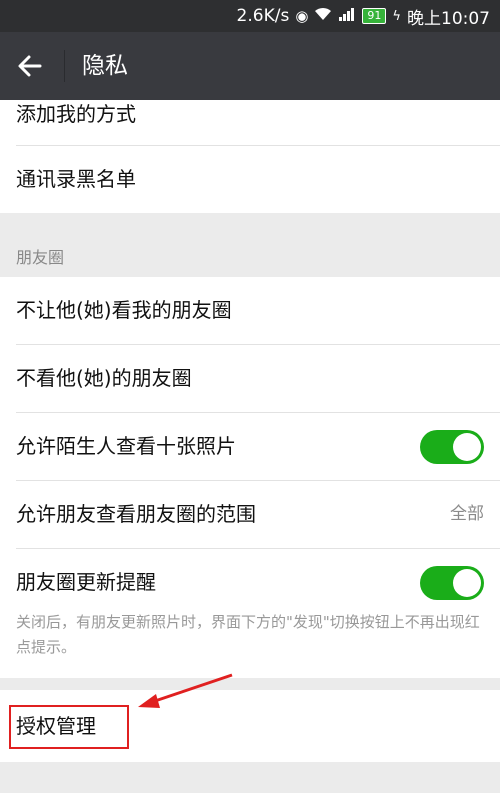 The height and width of the screenshot is (793, 500). What do you see at coordinates (448, 18) in the screenshot?
I see `clock: 晚上10:07` at bounding box center [448, 18].